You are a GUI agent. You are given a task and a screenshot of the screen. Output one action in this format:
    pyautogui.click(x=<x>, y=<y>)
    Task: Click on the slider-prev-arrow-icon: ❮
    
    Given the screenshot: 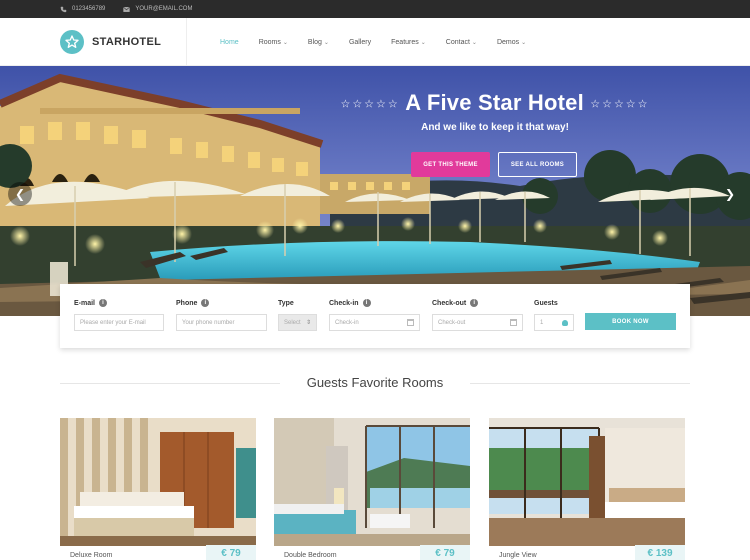 What is the action you would take?
    pyautogui.click(x=20, y=194)
    